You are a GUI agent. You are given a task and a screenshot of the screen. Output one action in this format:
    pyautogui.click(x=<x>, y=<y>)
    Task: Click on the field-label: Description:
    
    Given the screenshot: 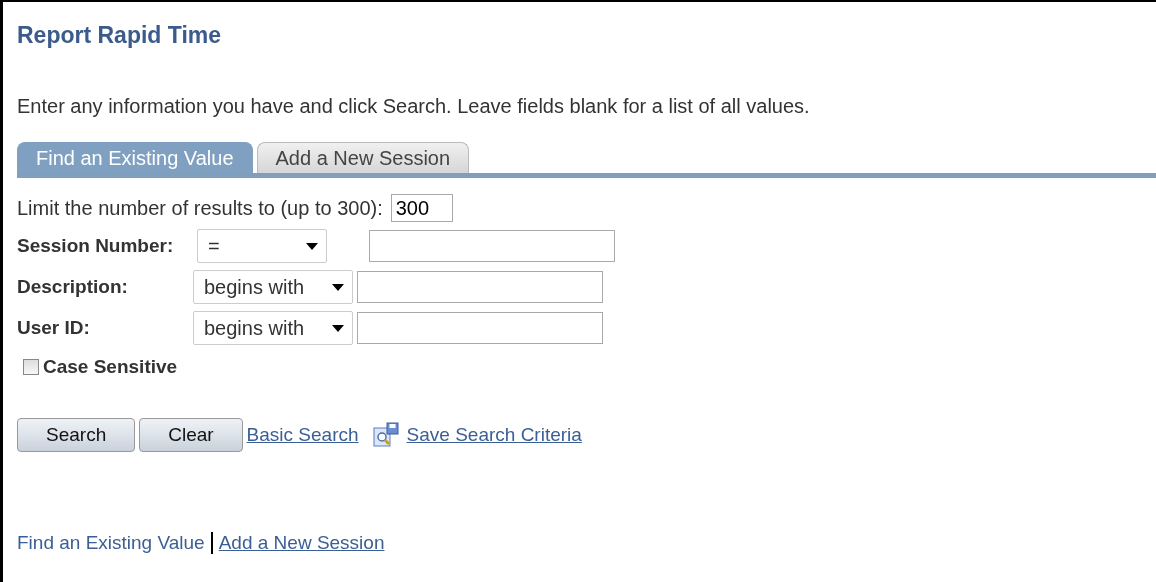 What is the action you would take?
    pyautogui.click(x=73, y=287)
    